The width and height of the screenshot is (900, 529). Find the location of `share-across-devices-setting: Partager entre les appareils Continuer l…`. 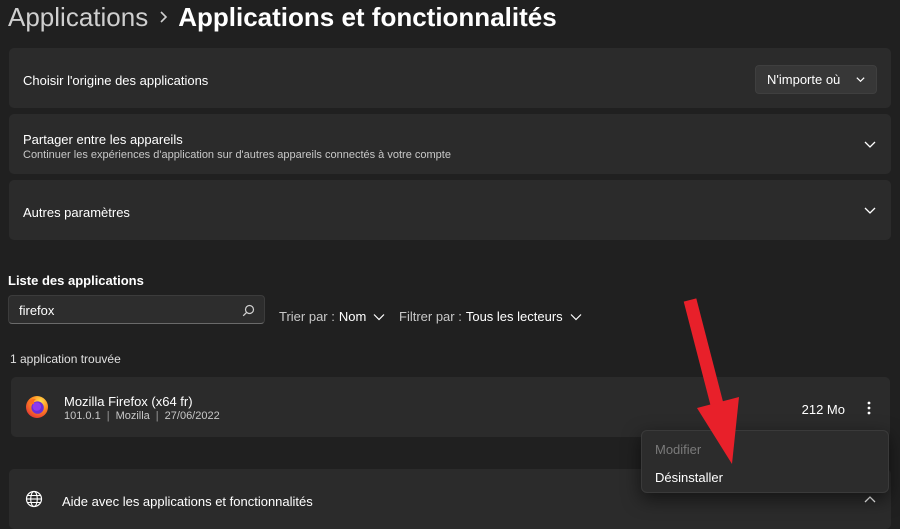

share-across-devices-setting: Partager entre les appareils Continuer l… is located at coordinates (450, 144).